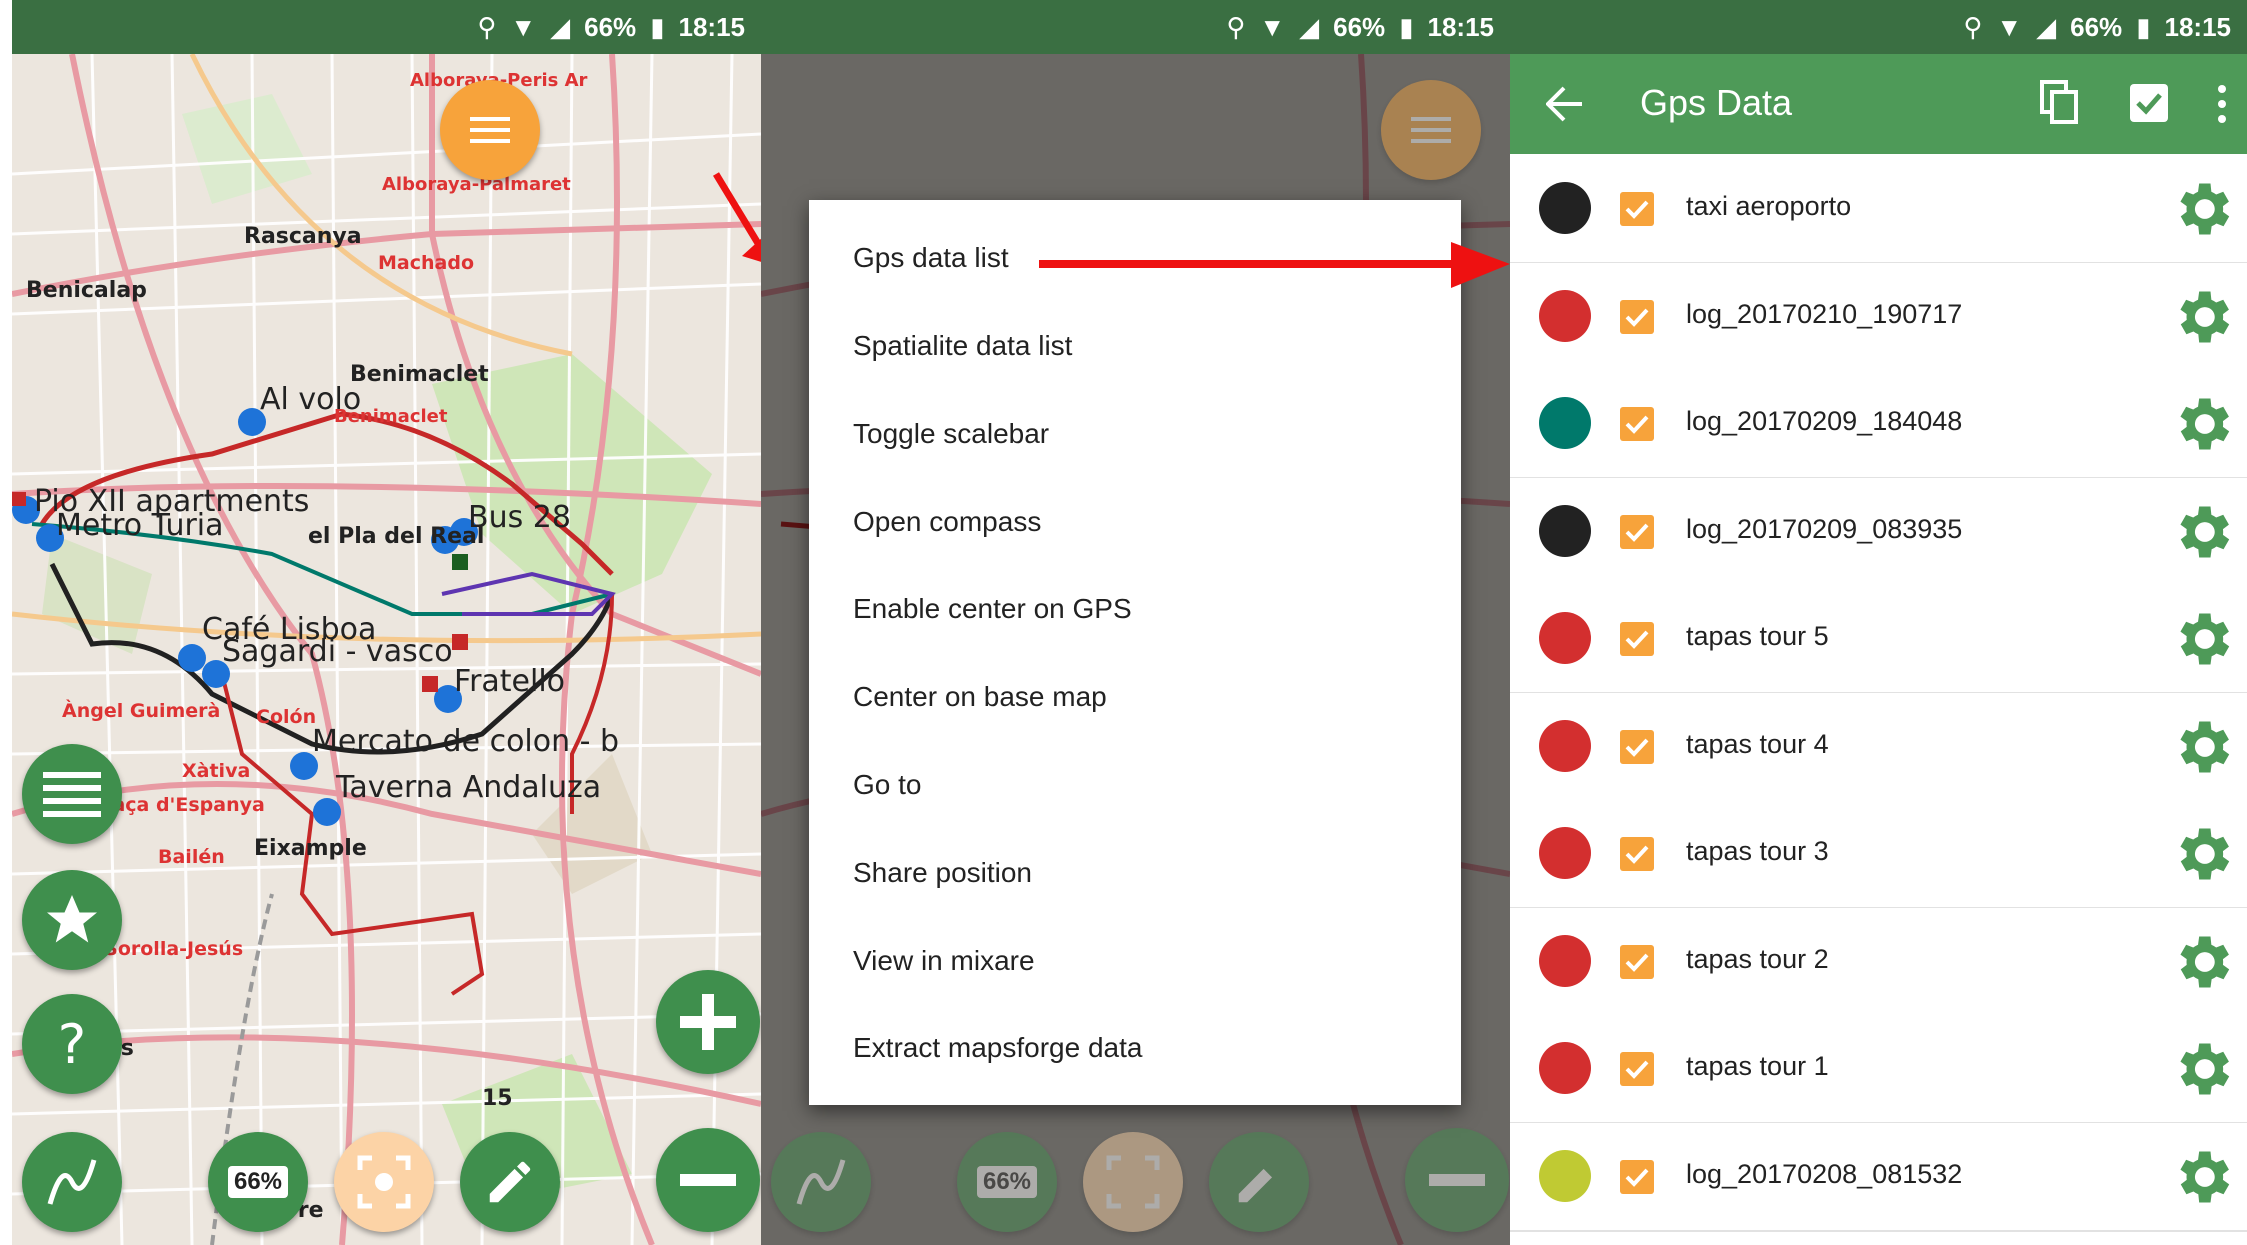  What do you see at coordinates (980, 697) in the screenshot?
I see `menu-item-center-base-map: Center on base map` at bounding box center [980, 697].